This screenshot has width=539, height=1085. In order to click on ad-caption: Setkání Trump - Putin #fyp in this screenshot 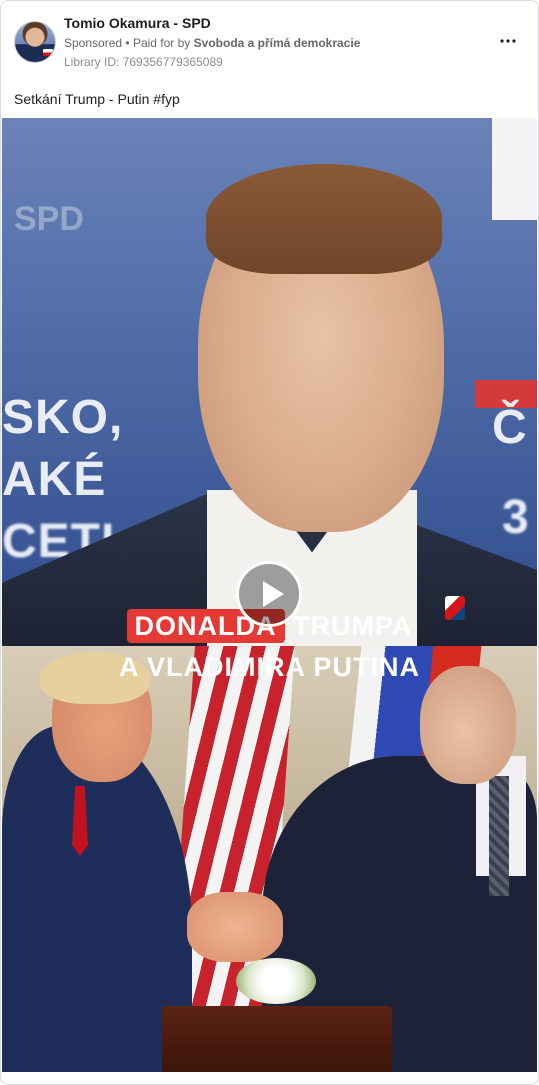, I will do `click(97, 99)`.